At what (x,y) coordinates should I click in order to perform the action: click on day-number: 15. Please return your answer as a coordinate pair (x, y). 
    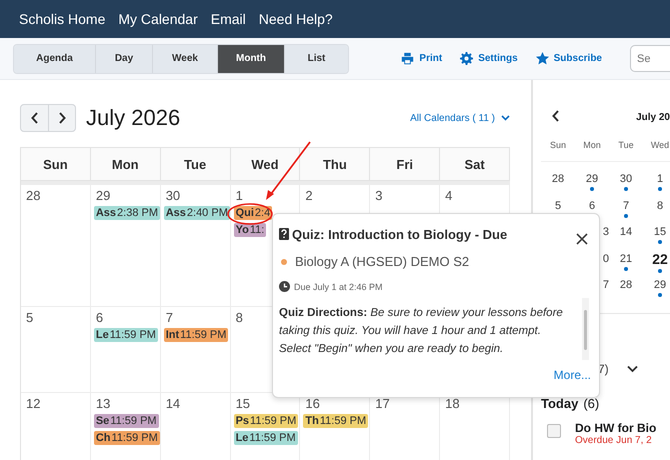
    Looking at the image, I should click on (242, 403).